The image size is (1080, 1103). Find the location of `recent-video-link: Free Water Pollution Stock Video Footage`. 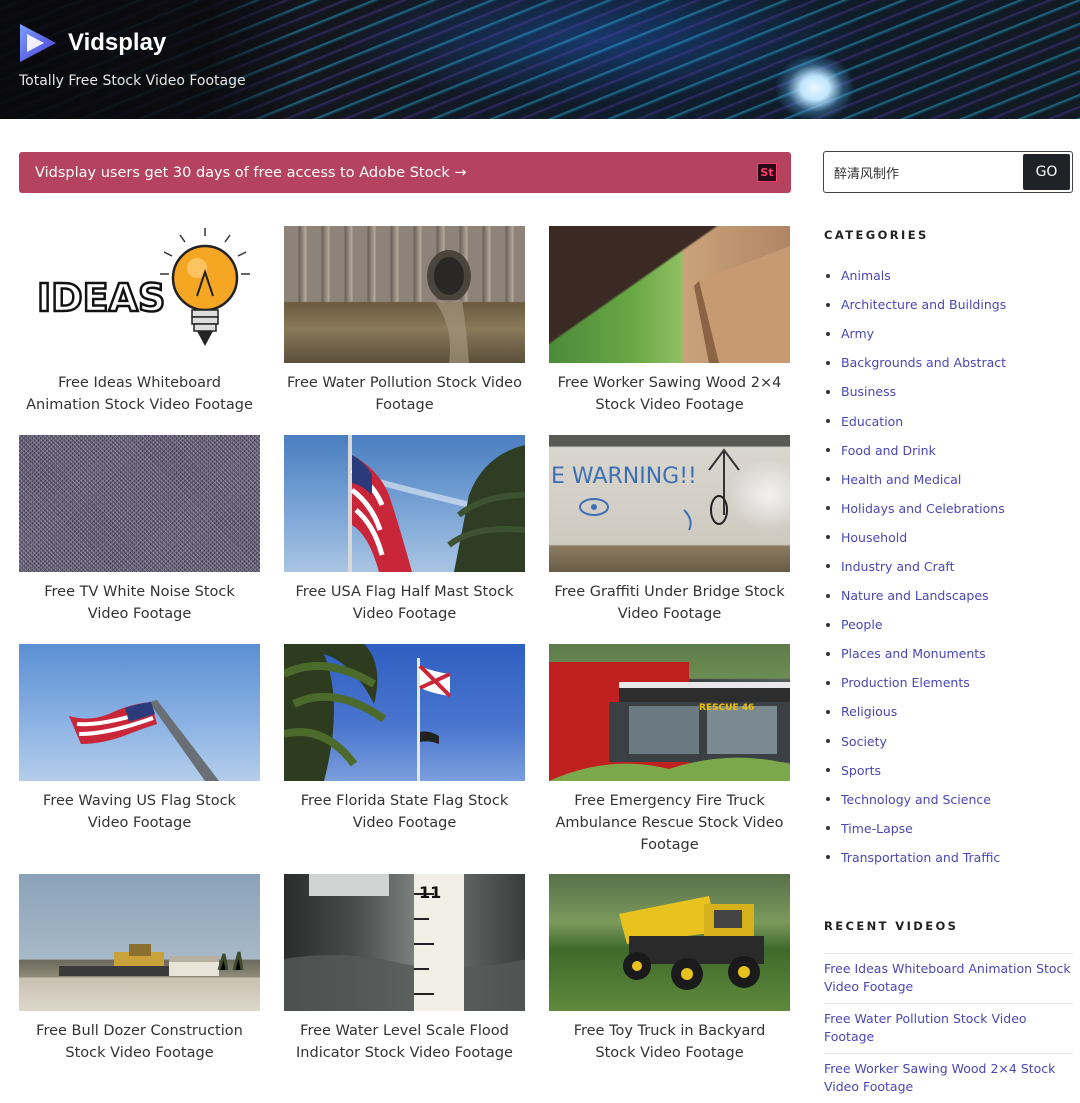

recent-video-link: Free Water Pollution Stock Video Footage is located at coordinates (948, 1028).